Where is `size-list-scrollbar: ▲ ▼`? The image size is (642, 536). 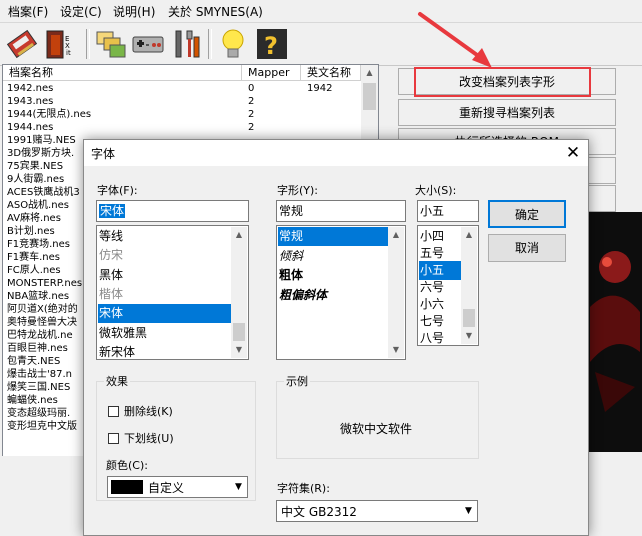
size-list-scrollbar: ▲ ▼ is located at coordinates (469, 285).